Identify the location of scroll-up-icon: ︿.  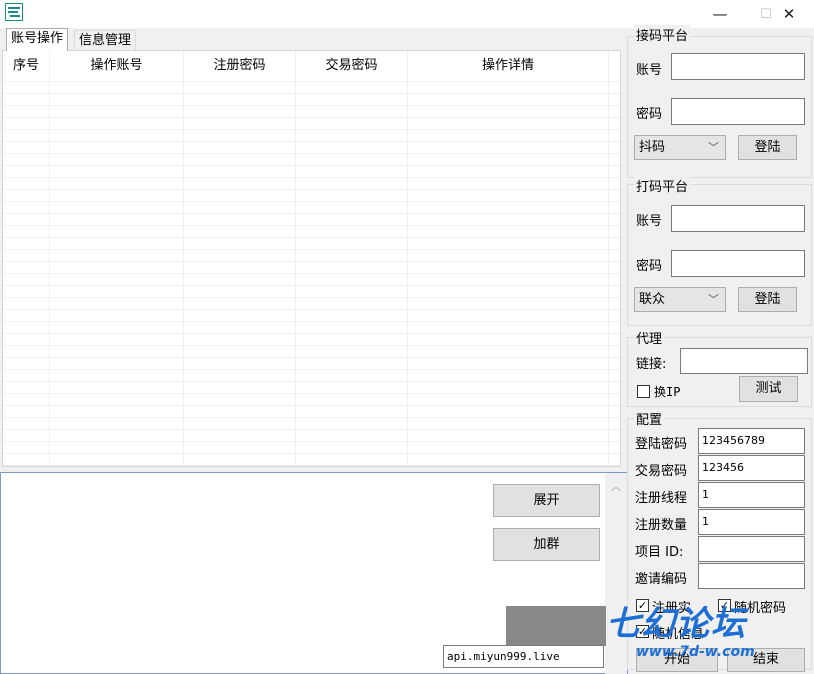
(616, 486).